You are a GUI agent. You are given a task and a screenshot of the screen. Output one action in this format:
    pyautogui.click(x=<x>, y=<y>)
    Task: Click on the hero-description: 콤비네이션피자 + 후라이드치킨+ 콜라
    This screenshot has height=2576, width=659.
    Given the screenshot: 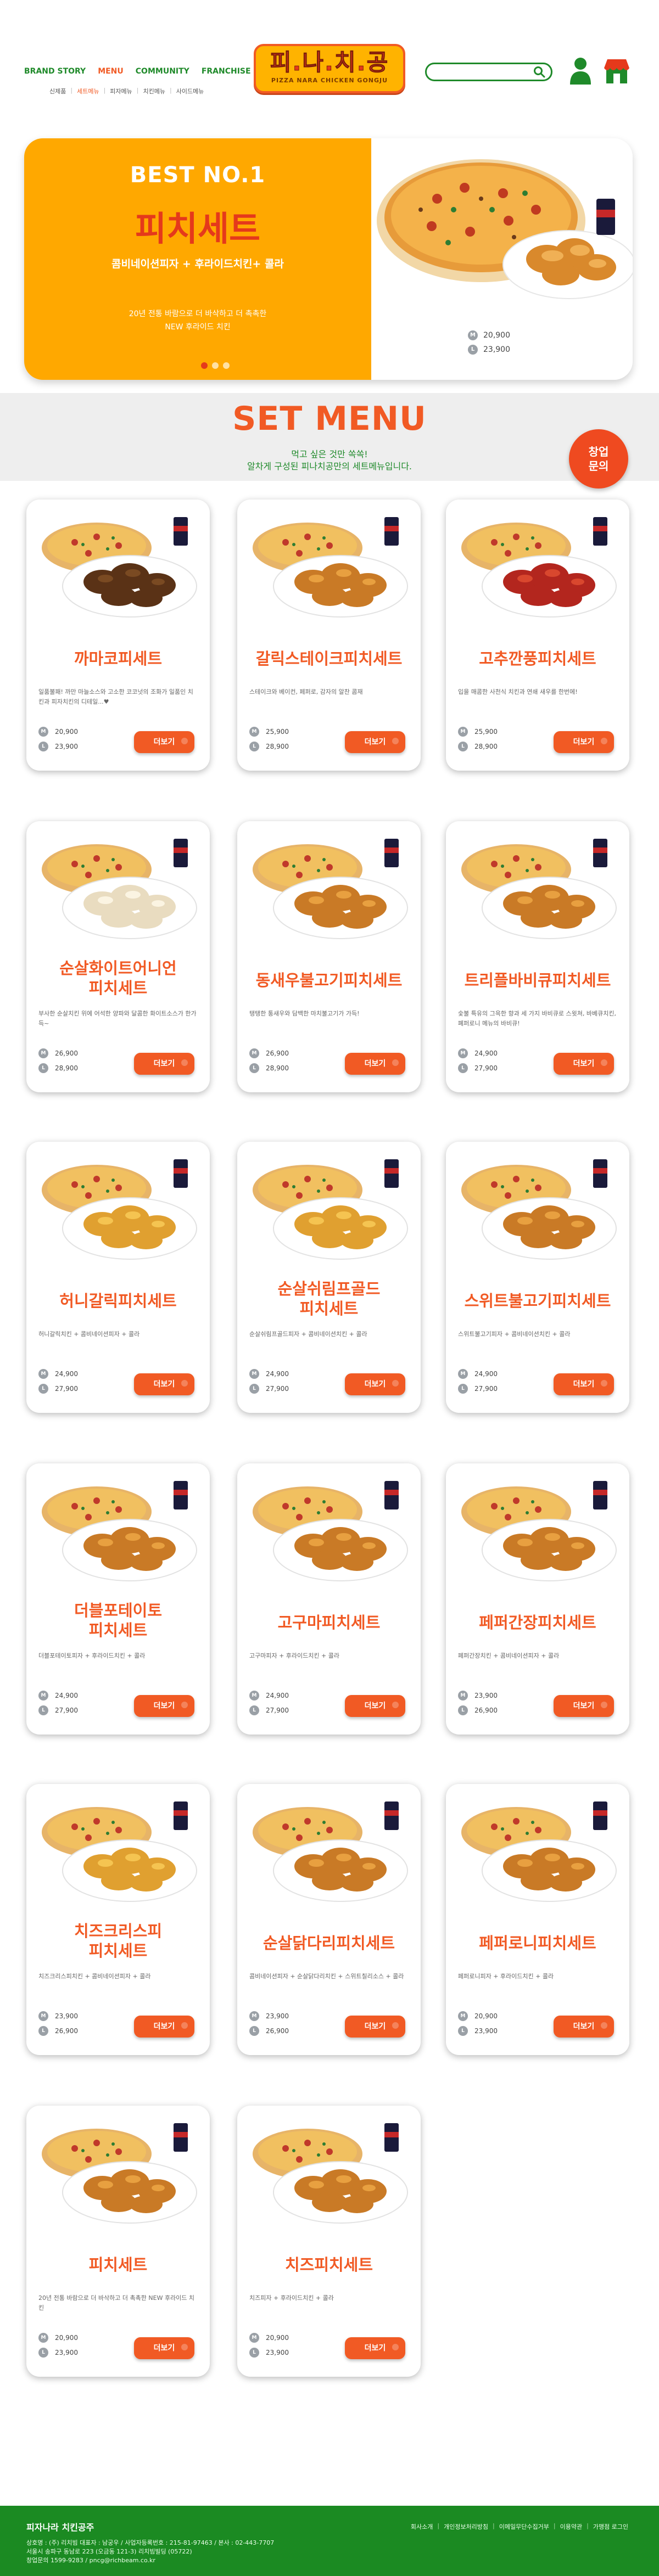 What is the action you would take?
    pyautogui.click(x=197, y=264)
    